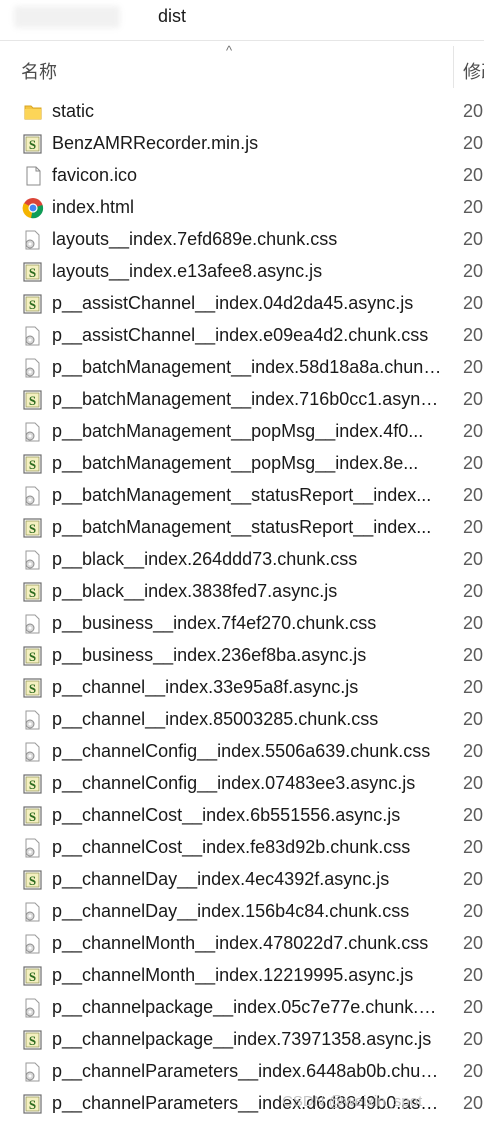 The image size is (484, 1124). Describe the element at coordinates (231, 847) in the screenshot. I see `file-name: p__channelCost__index.fe83d92b.chunk.css` at that location.